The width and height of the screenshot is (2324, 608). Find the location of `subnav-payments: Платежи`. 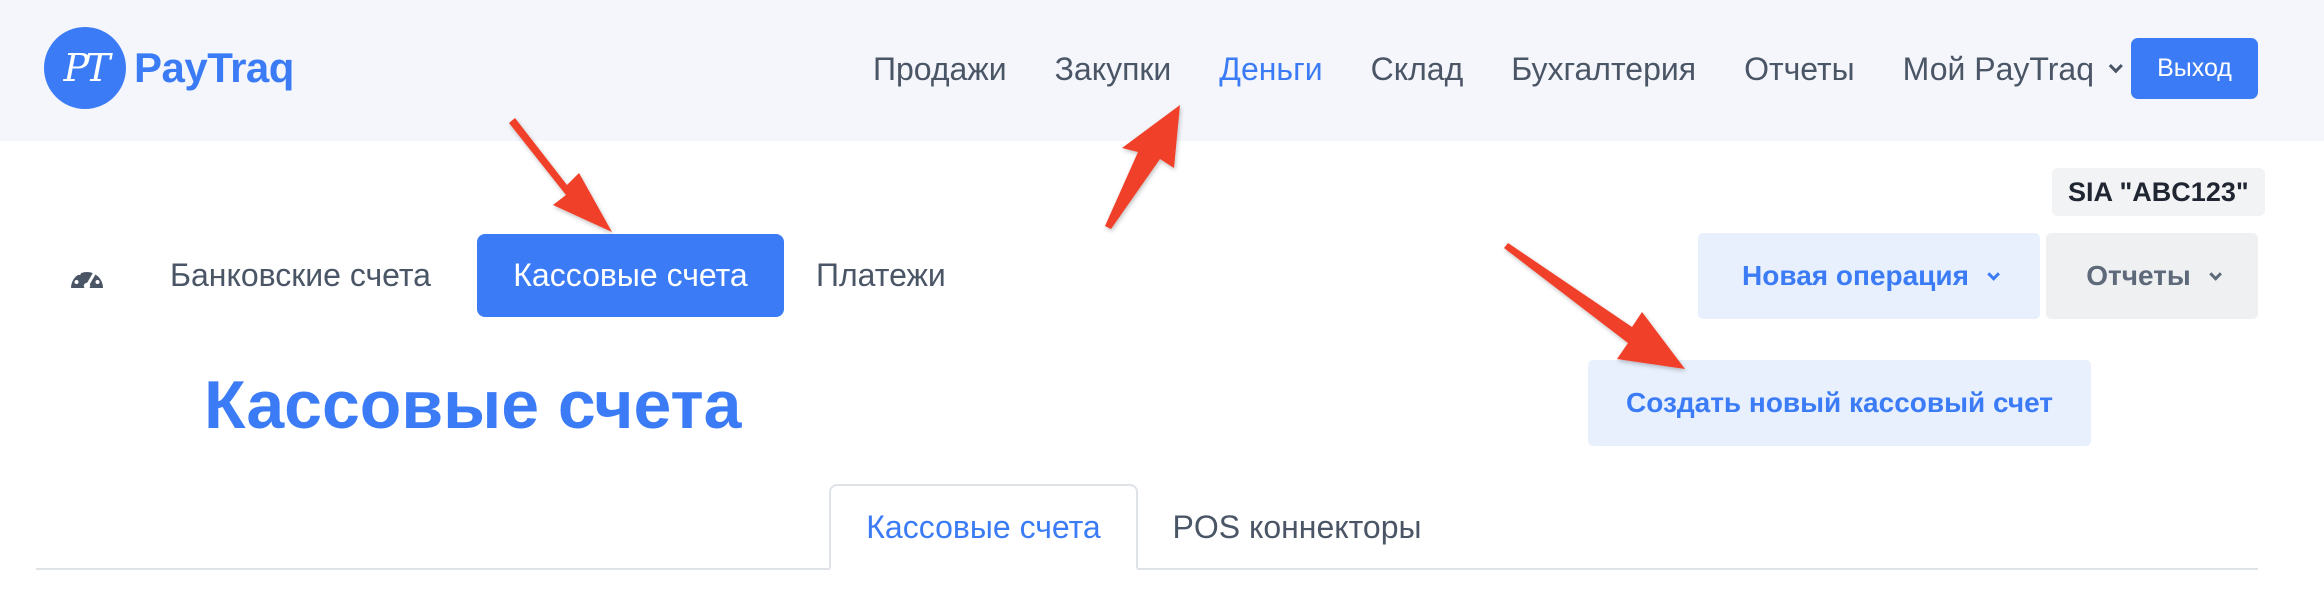

subnav-payments: Платежи is located at coordinates (881, 275).